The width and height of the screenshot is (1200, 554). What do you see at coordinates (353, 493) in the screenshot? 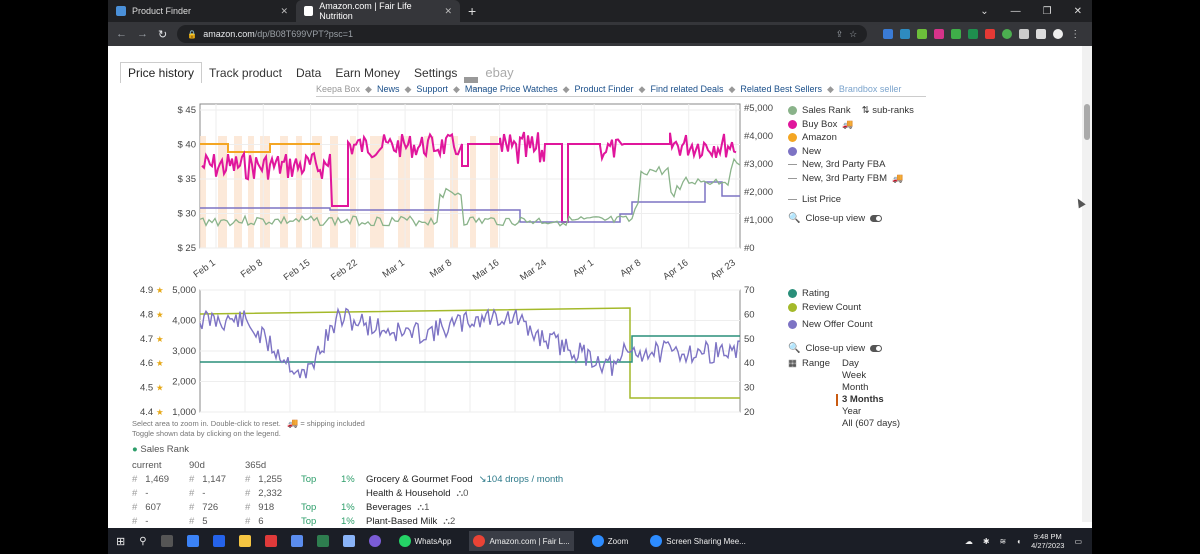
I see `table-cell` at bounding box center [353, 493].